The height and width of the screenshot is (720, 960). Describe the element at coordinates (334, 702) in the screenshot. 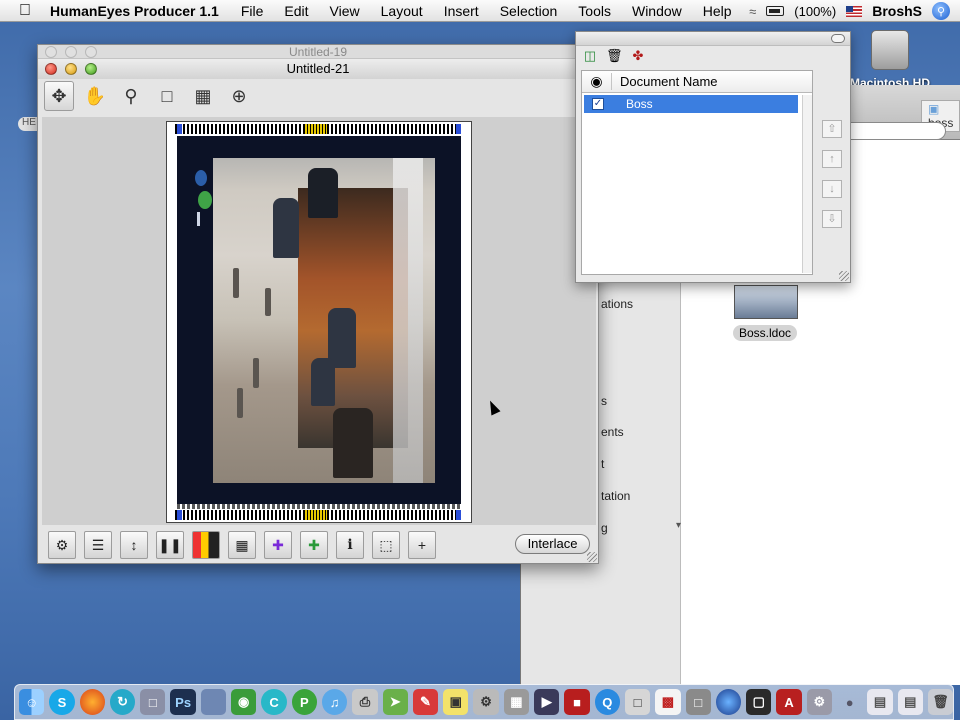

I see `itunes-dock-icon: ♫` at that location.